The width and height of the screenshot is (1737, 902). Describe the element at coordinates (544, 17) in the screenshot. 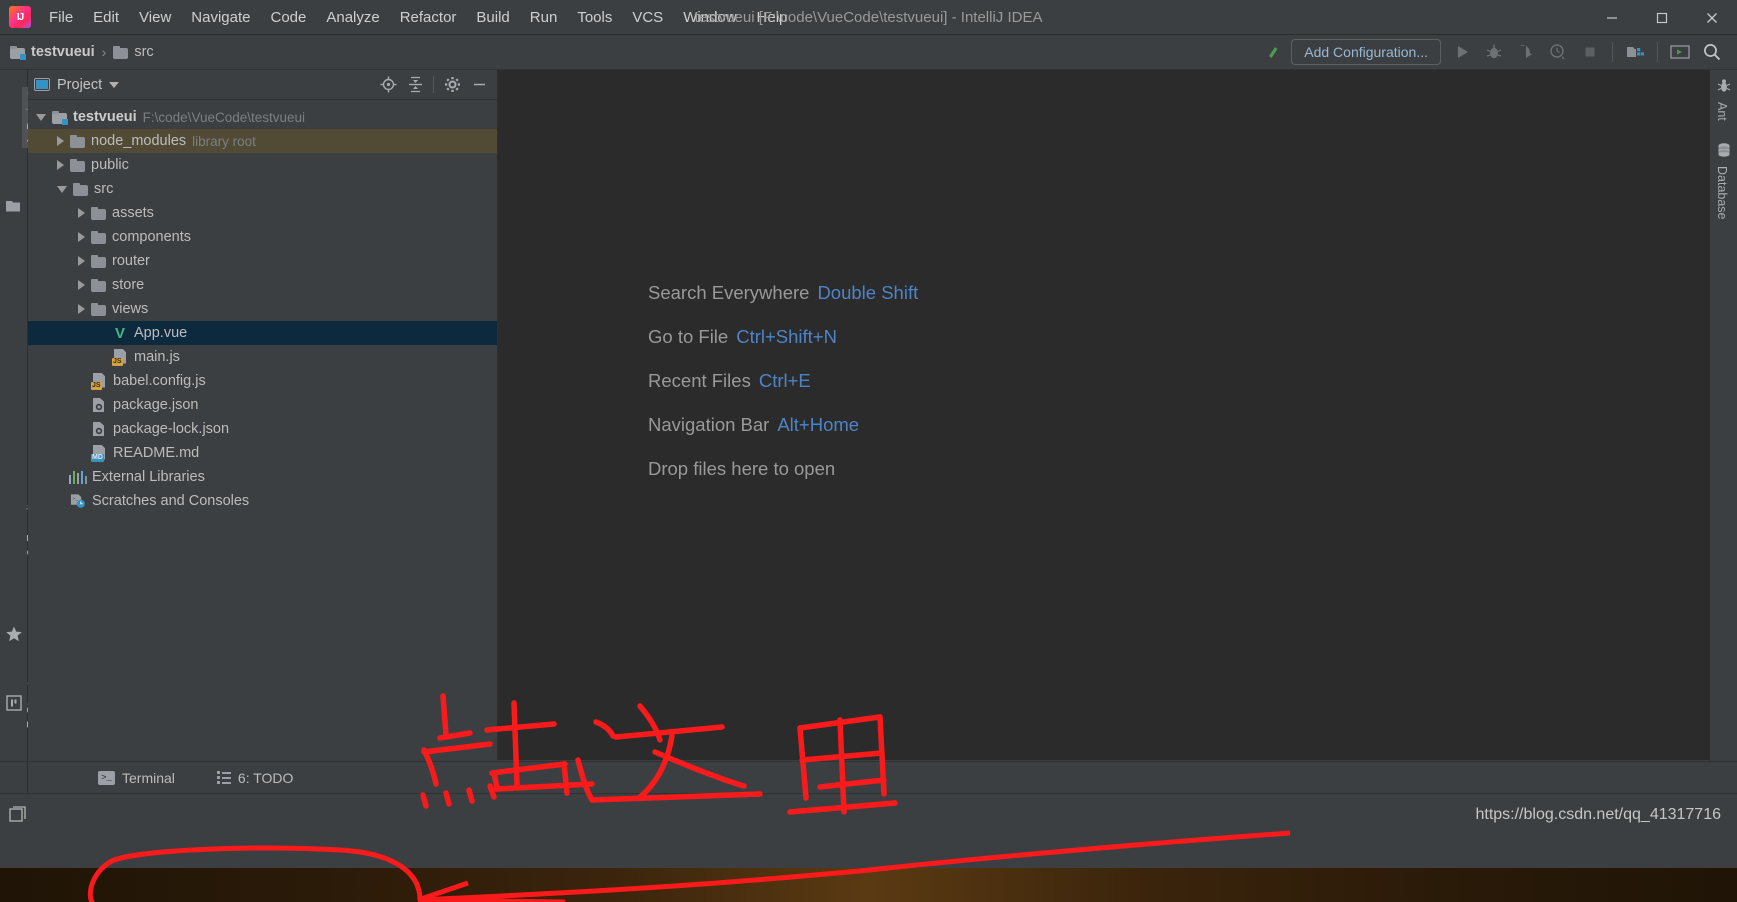

I see `menu-item-run: Run` at that location.